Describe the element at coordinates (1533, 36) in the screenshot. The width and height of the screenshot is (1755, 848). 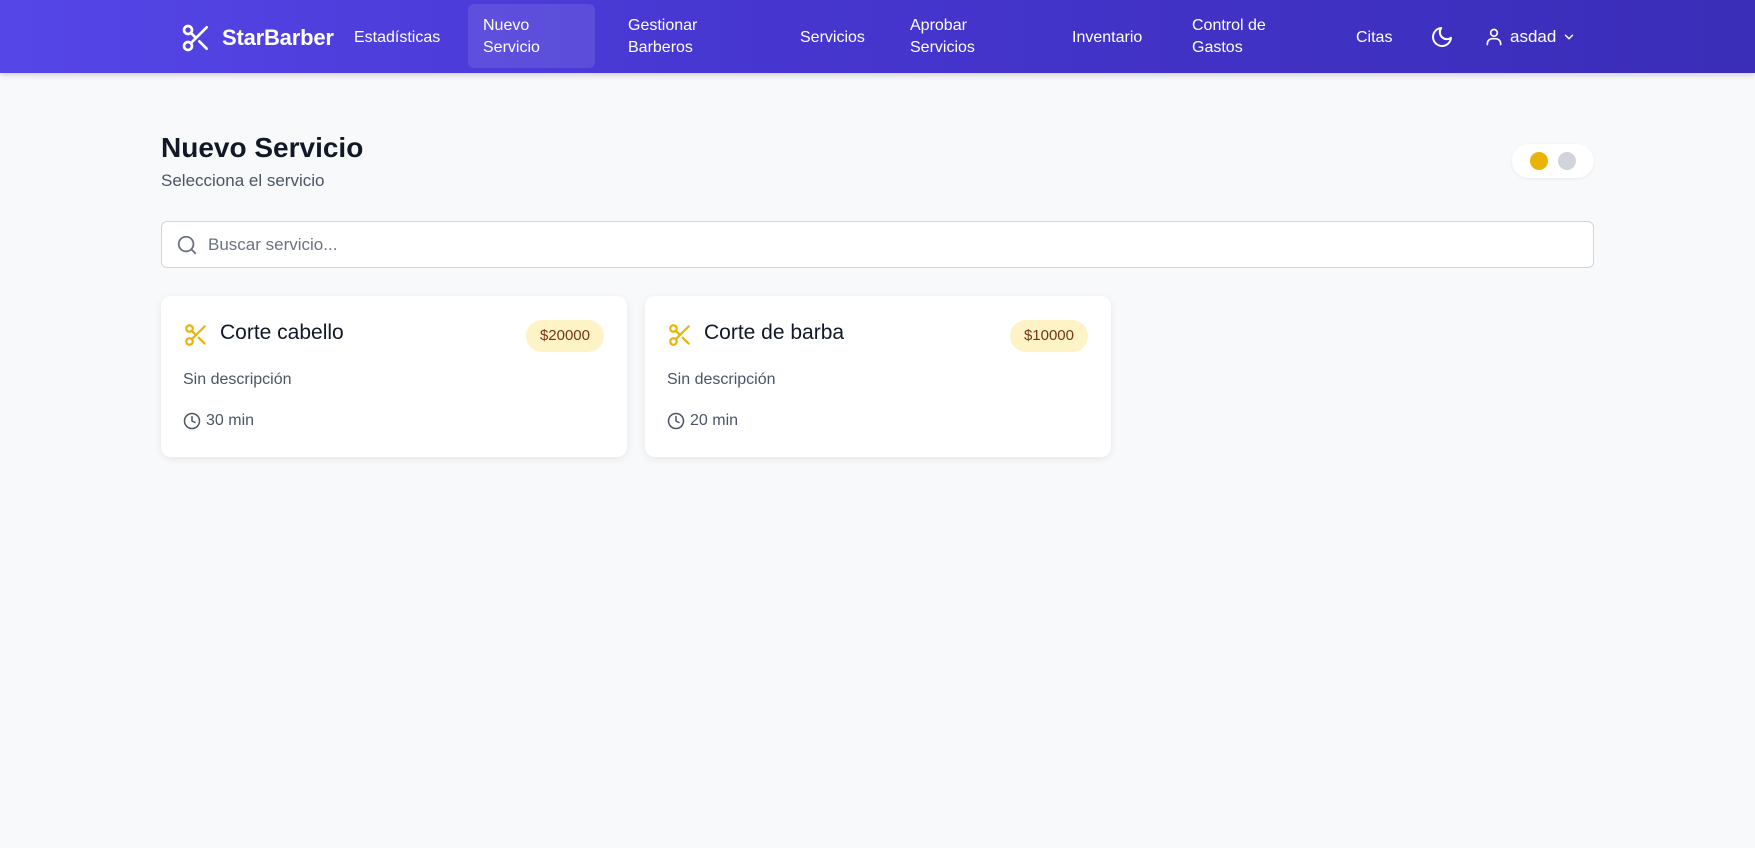
I see `user-name: asdad` at that location.